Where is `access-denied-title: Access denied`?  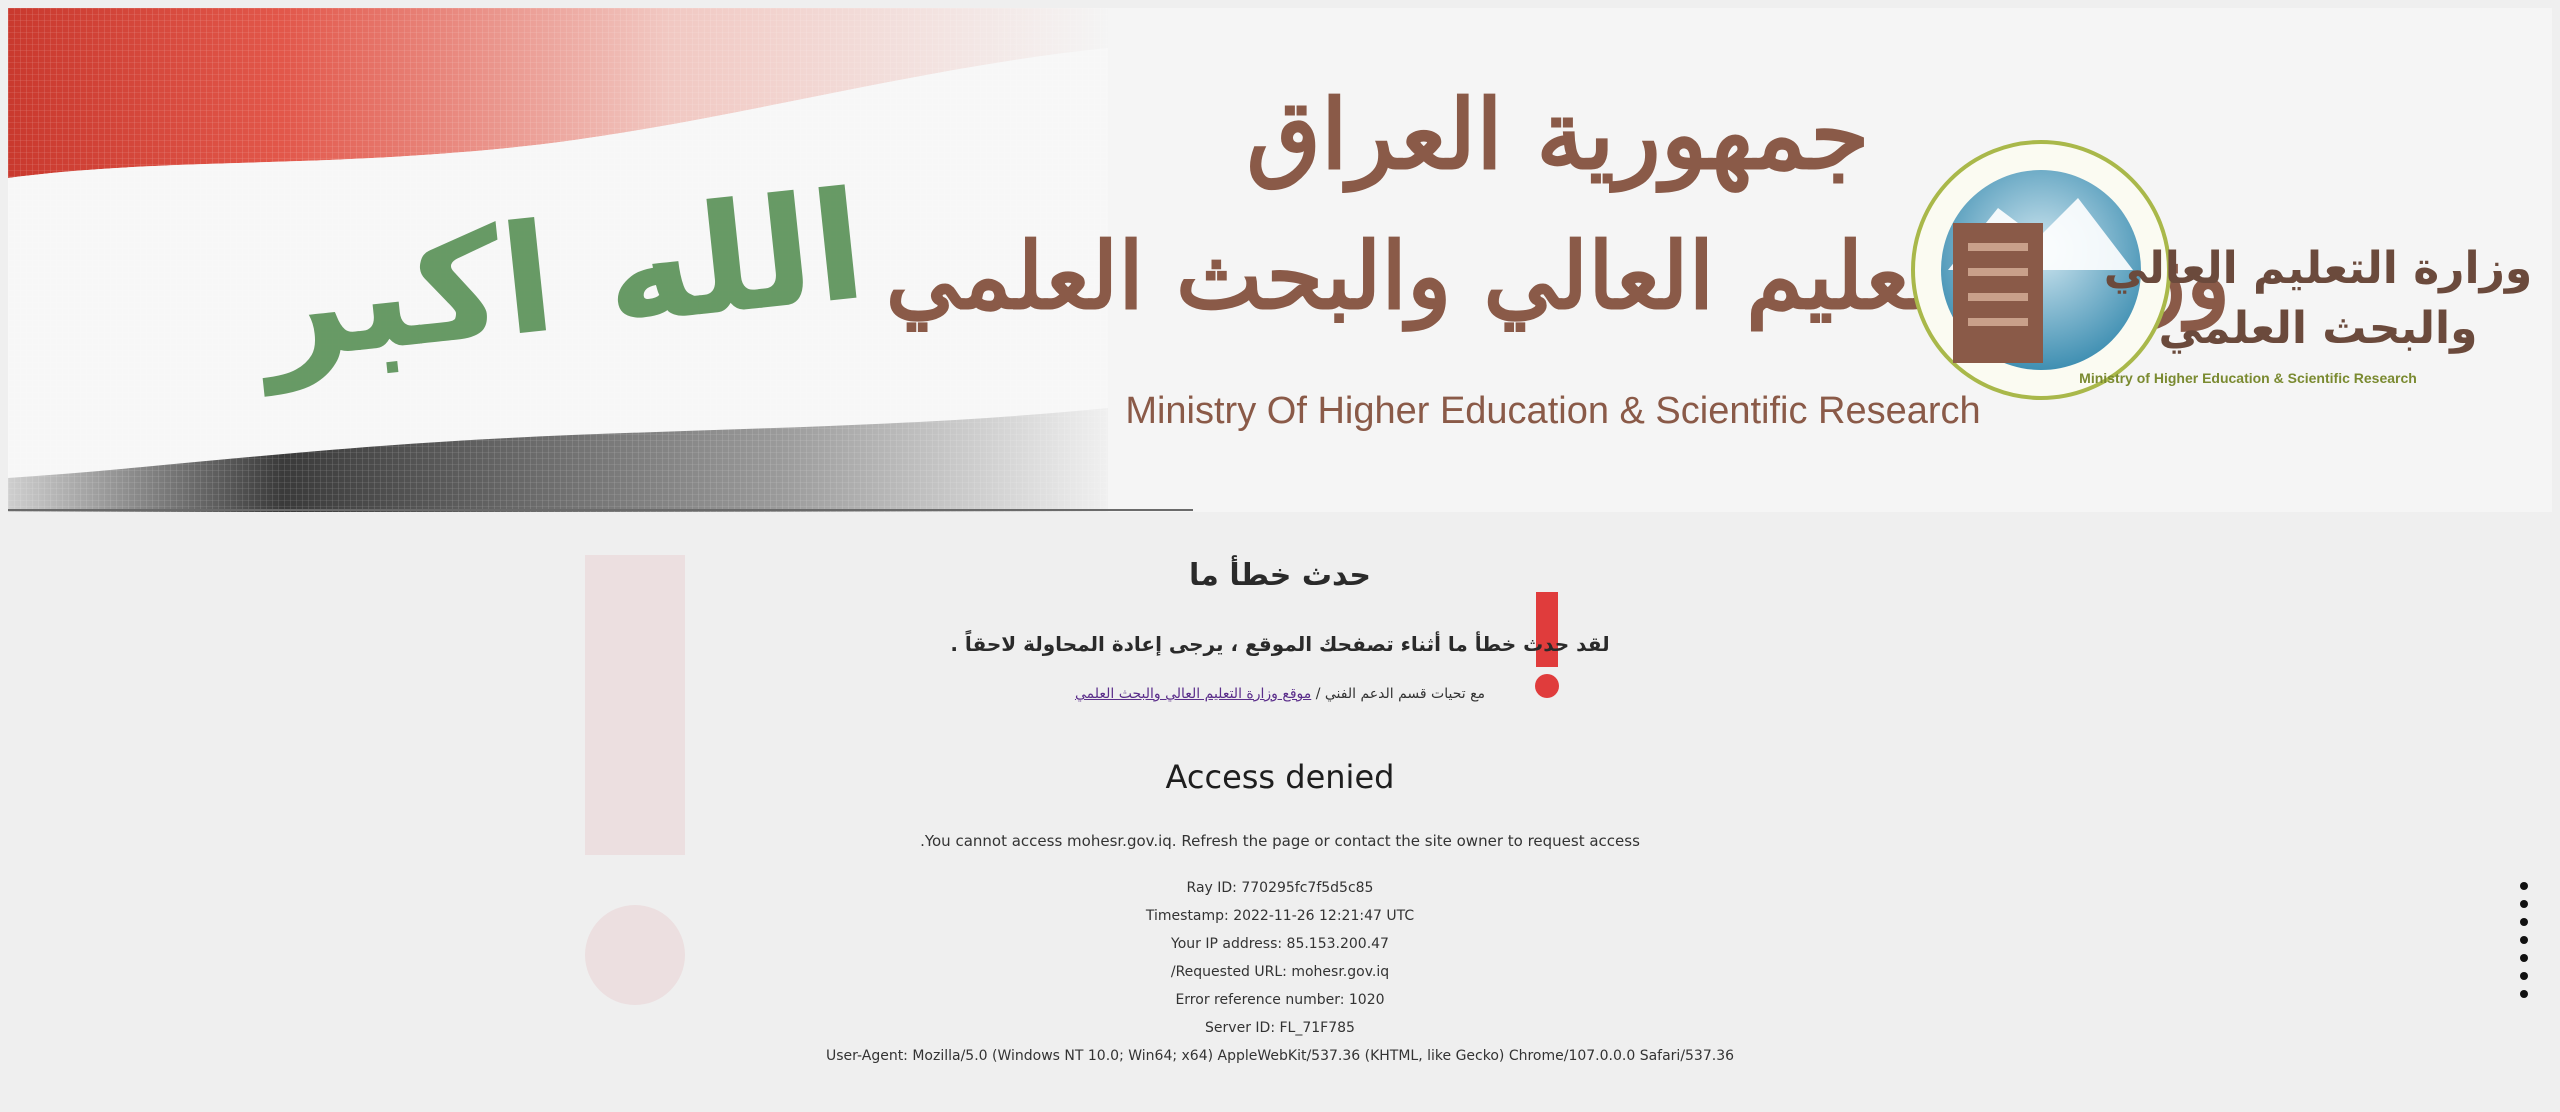 access-denied-title: Access denied is located at coordinates (1280, 777).